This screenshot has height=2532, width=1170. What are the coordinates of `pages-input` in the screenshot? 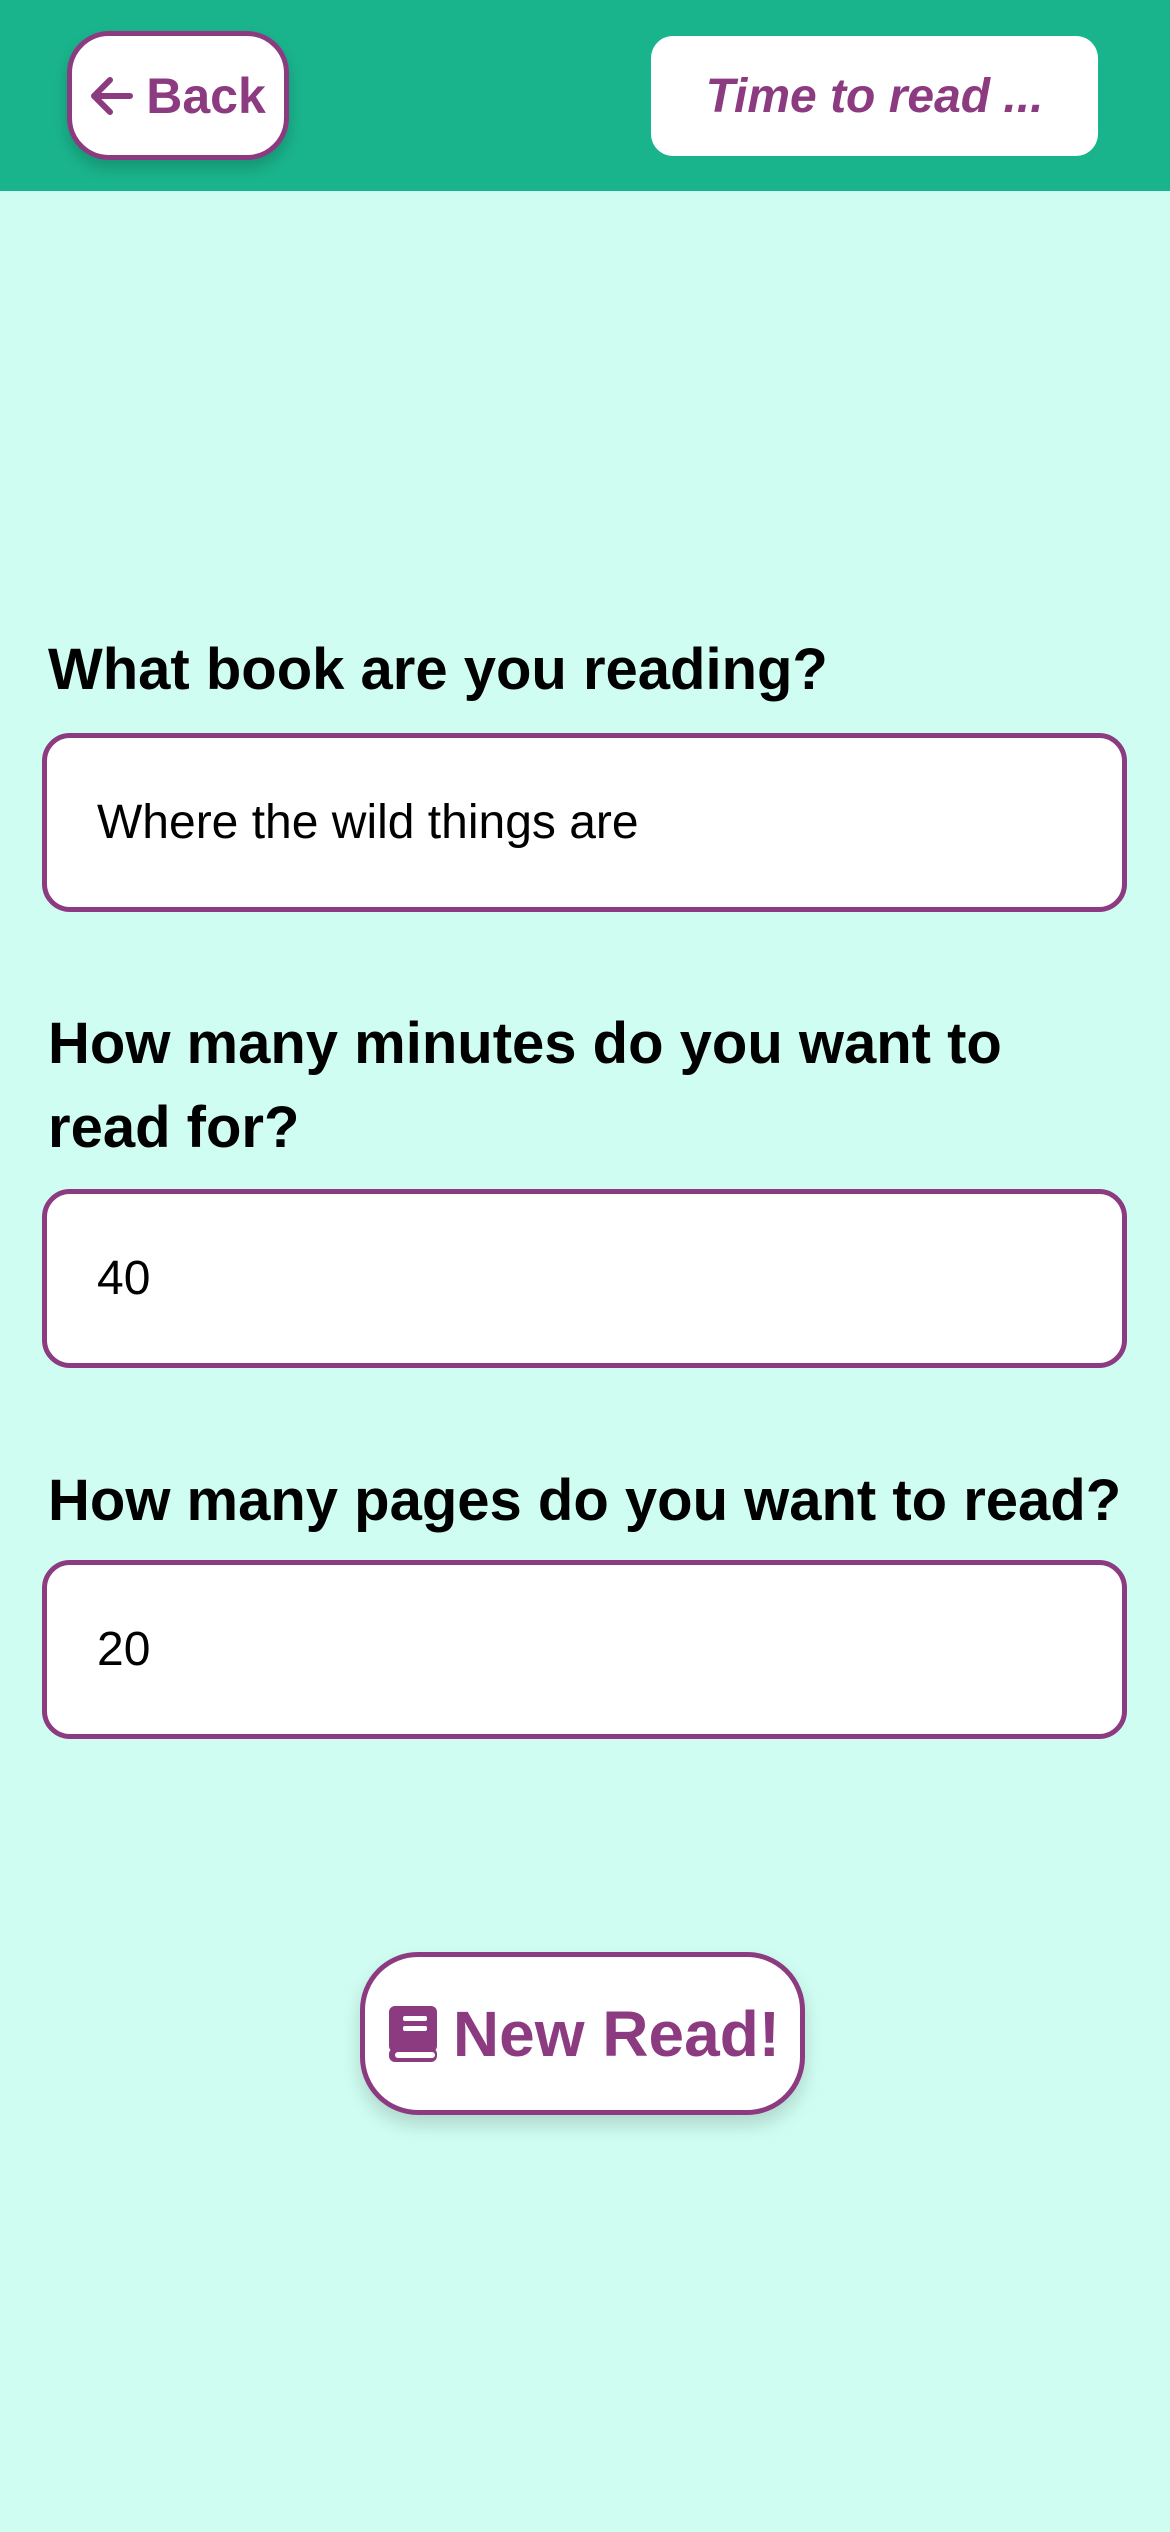 It's located at (584, 1649).